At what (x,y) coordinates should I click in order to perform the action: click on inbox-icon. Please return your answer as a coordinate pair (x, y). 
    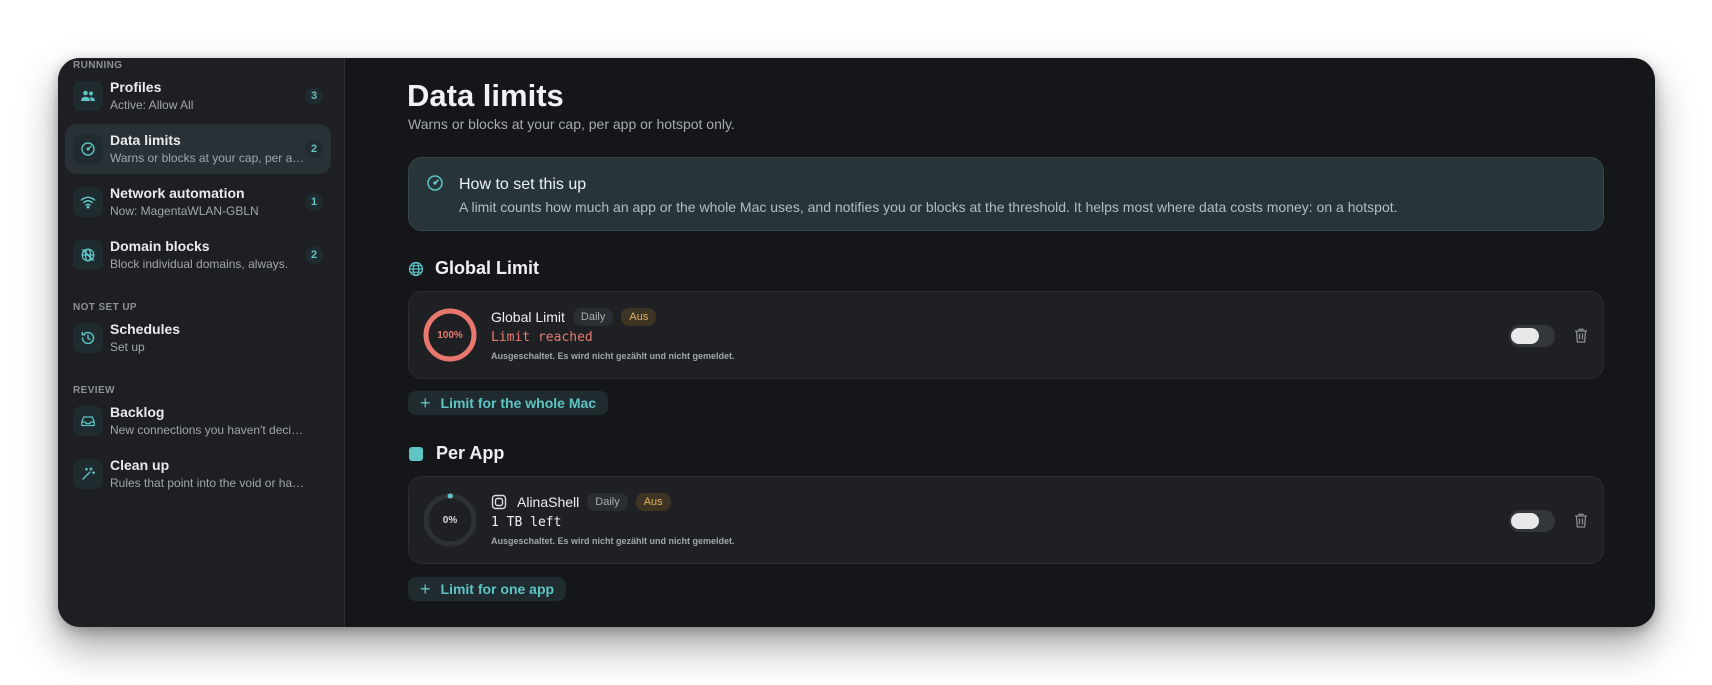
    Looking at the image, I should click on (88, 421).